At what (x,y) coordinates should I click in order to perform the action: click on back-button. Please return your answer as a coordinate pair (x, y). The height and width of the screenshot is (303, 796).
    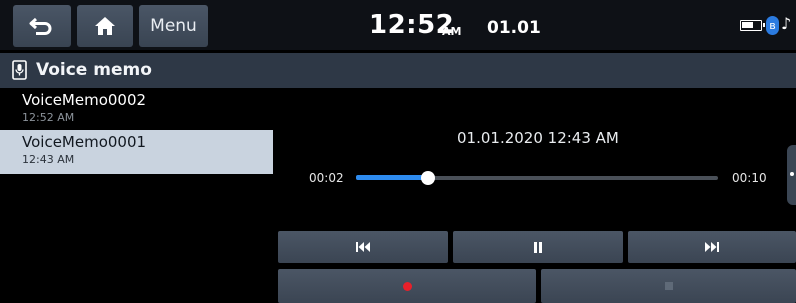
    Looking at the image, I should click on (42, 26).